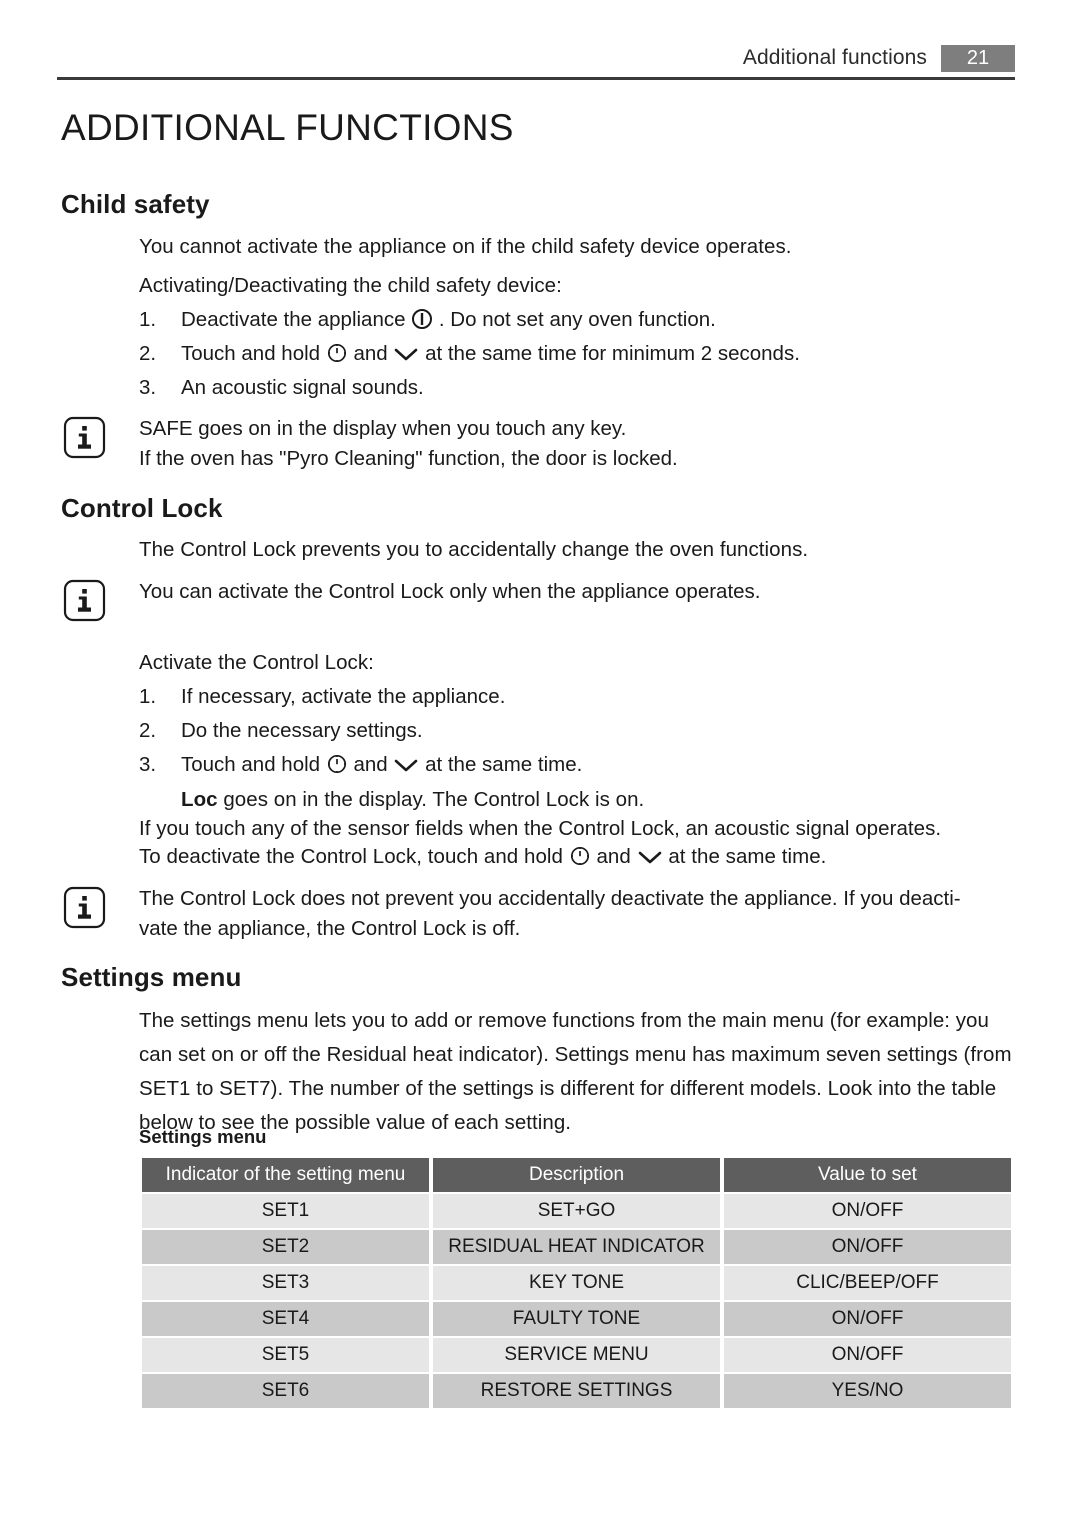  Describe the element at coordinates (203, 1136) in the screenshot. I see `table-caption: Settings menu` at that location.